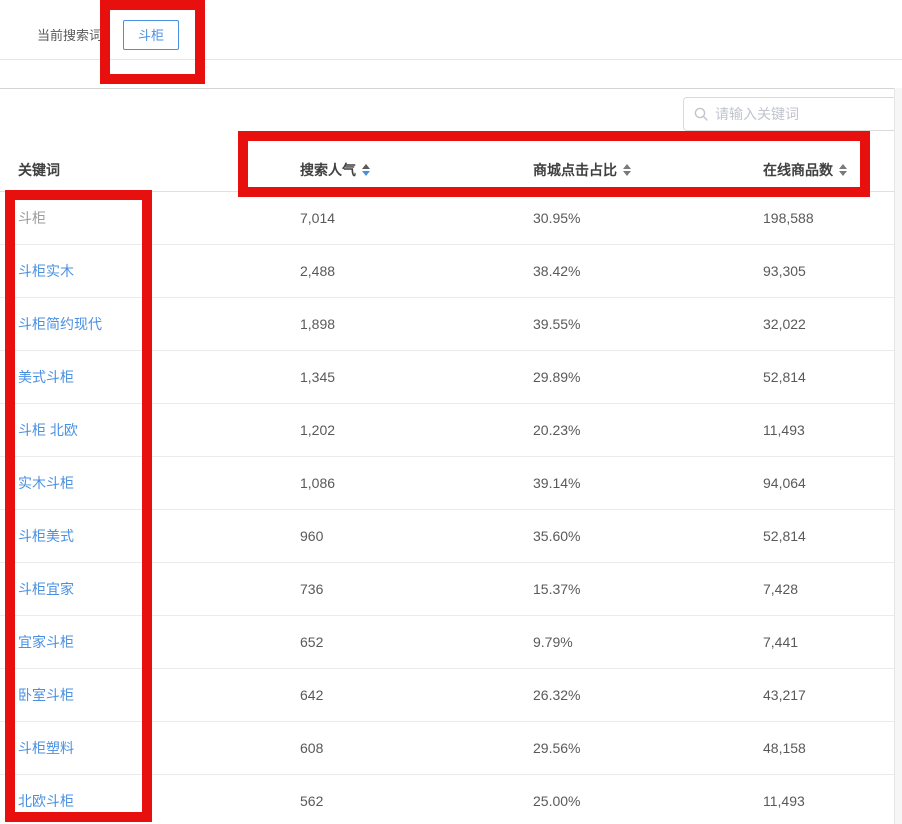 Image resolution: width=902 pixels, height=824 pixels. Describe the element at coordinates (46, 642) in the screenshot. I see `keyword-link: 宜家斗柜` at that location.